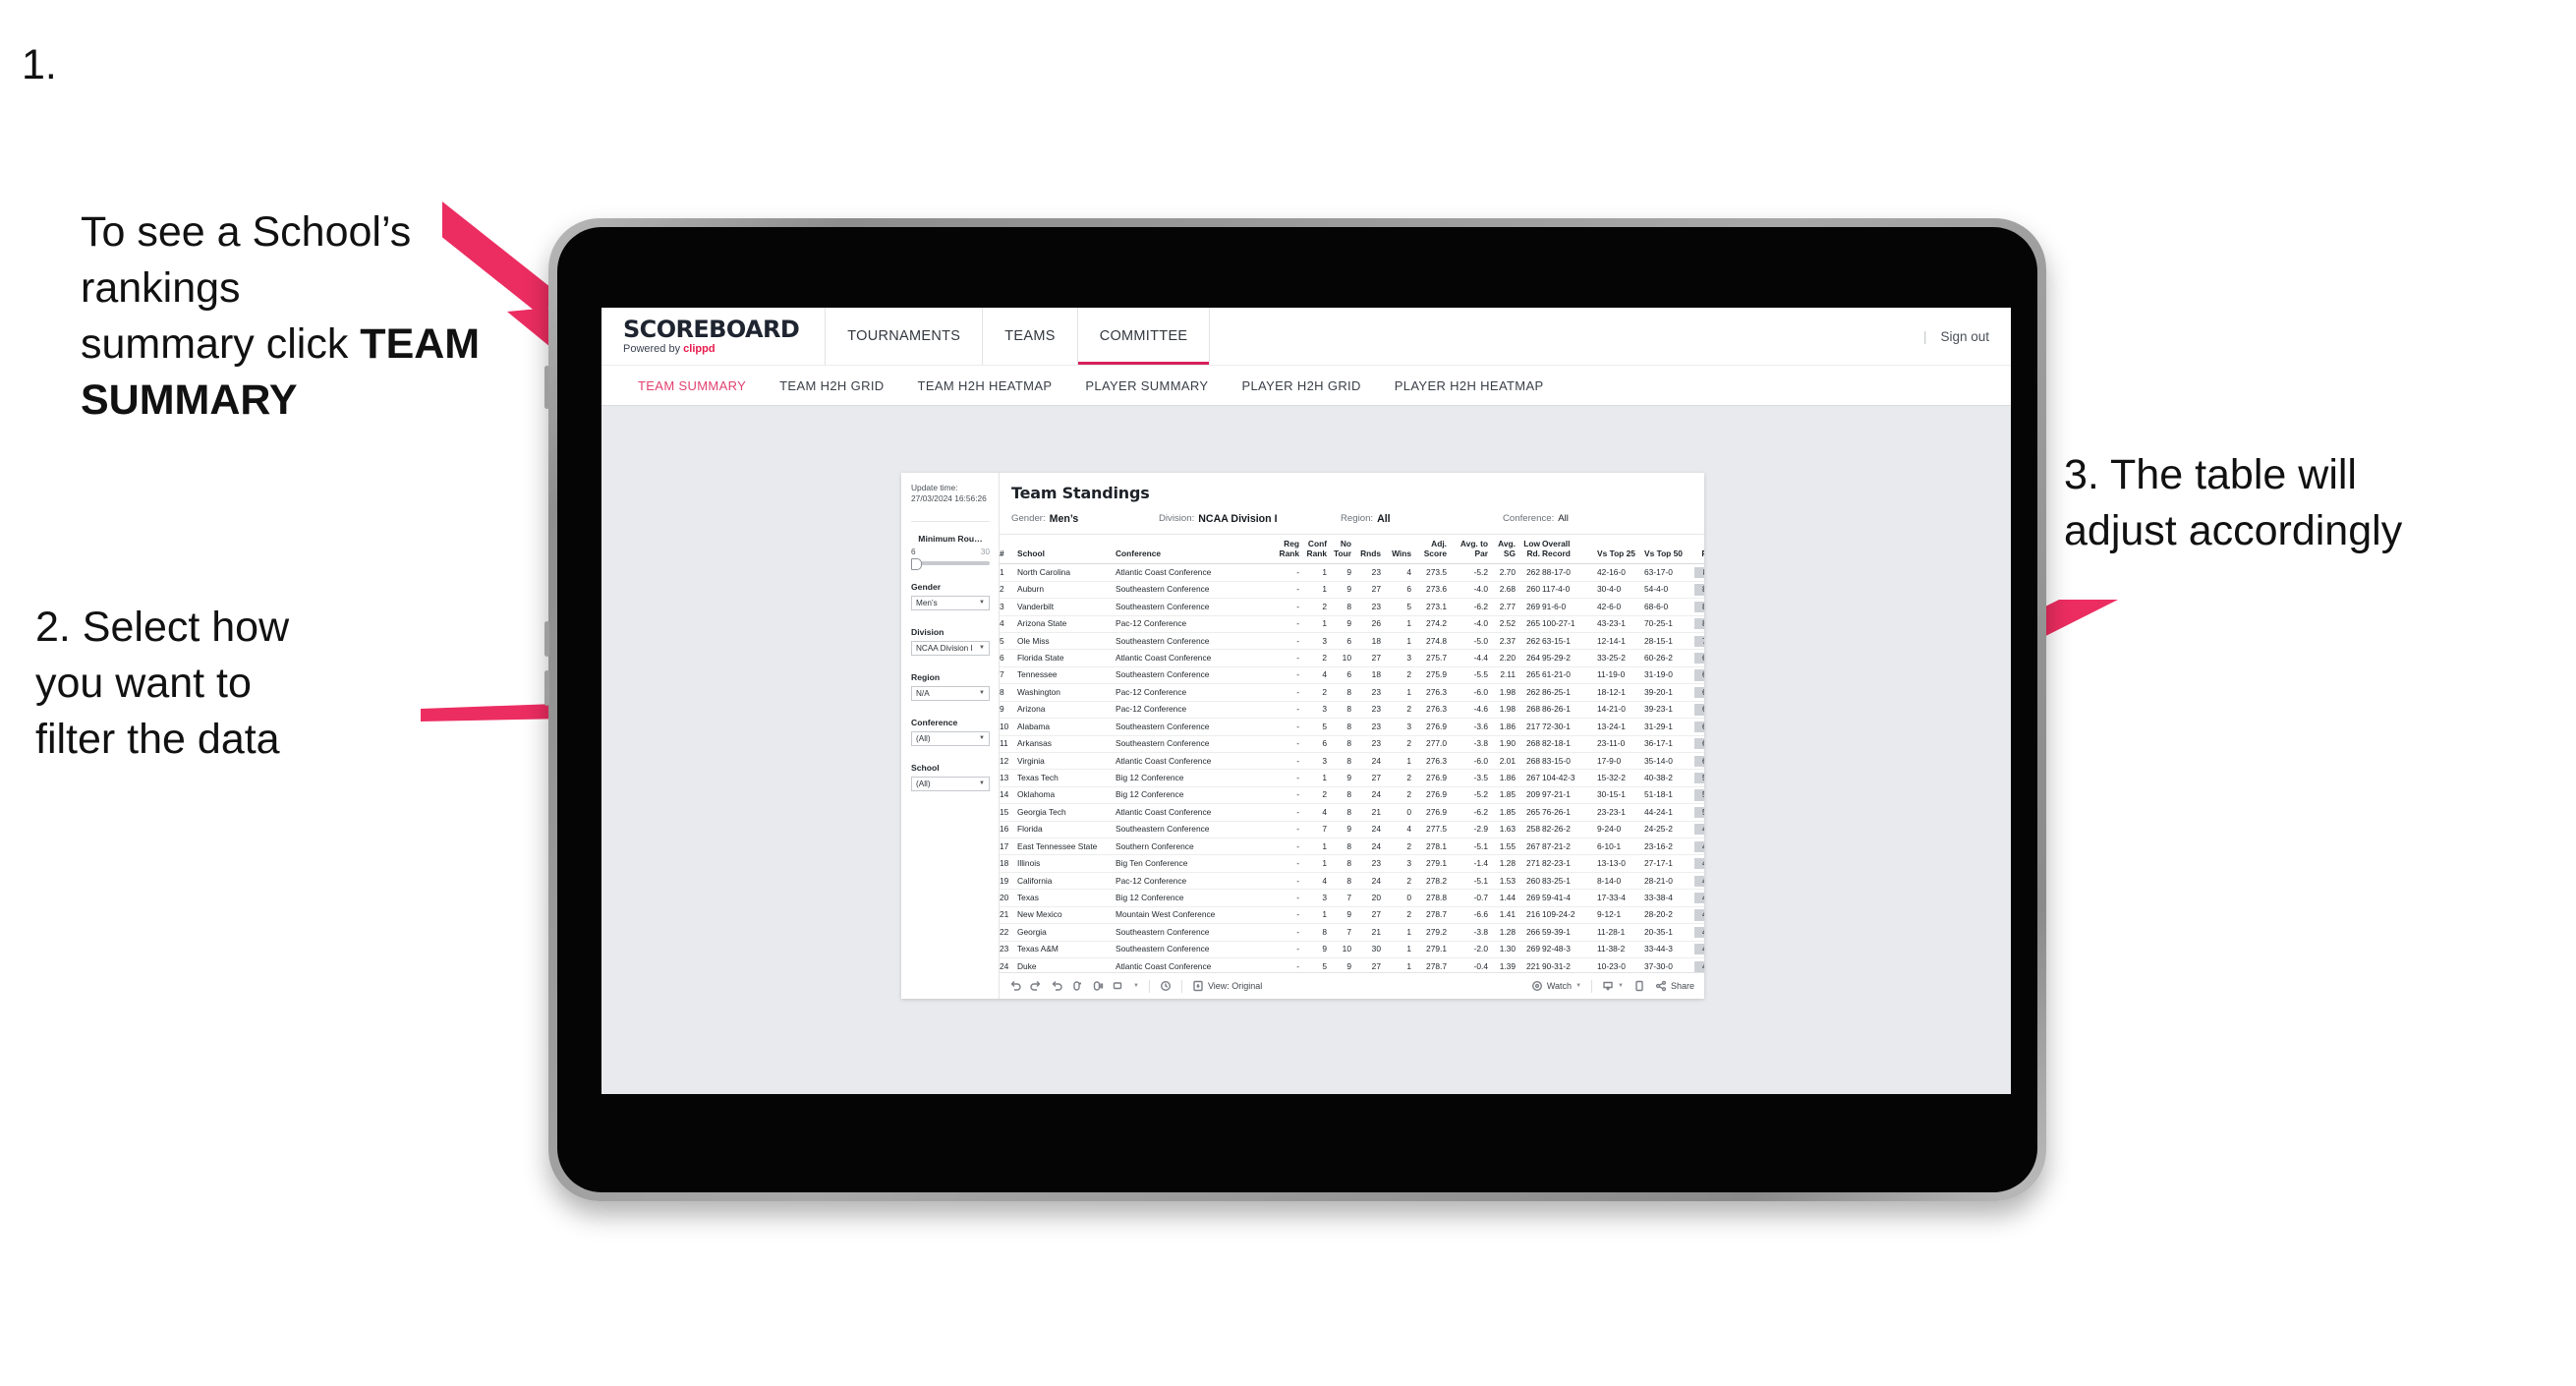  Describe the element at coordinates (831, 385) in the screenshot. I see `tab-team-h2h-grid: TEAM H2H GRID` at that location.